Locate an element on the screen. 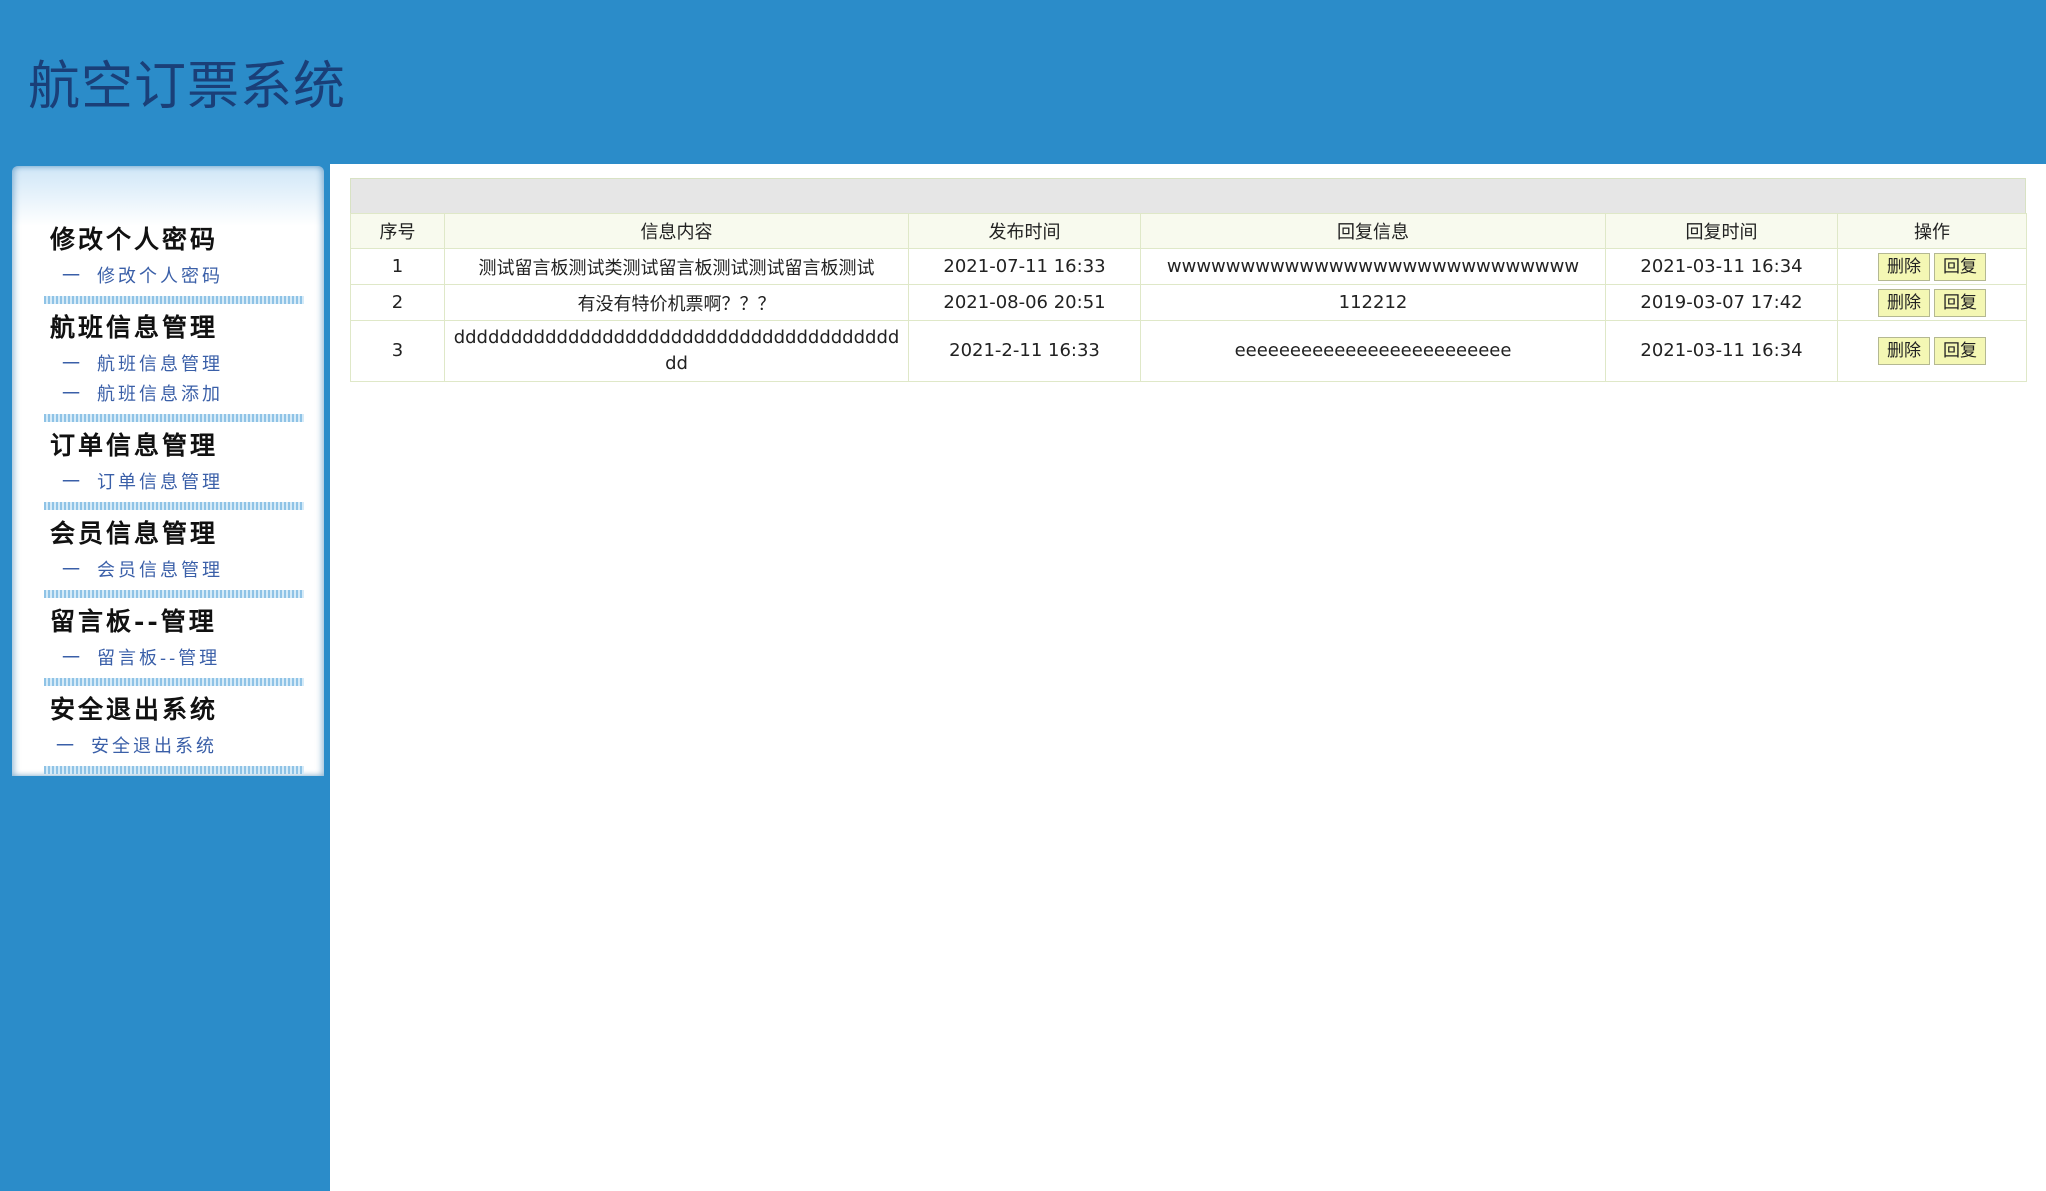 The image size is (2046, 1191). sidebar-item-label: 航班信息添加 is located at coordinates (160, 394).